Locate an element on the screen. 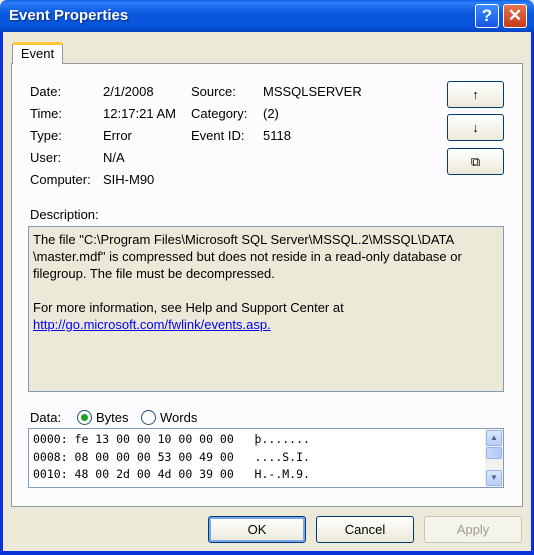 Image resolution: width=534 pixels, height=555 pixels. user-label: User: is located at coordinates (46, 157).